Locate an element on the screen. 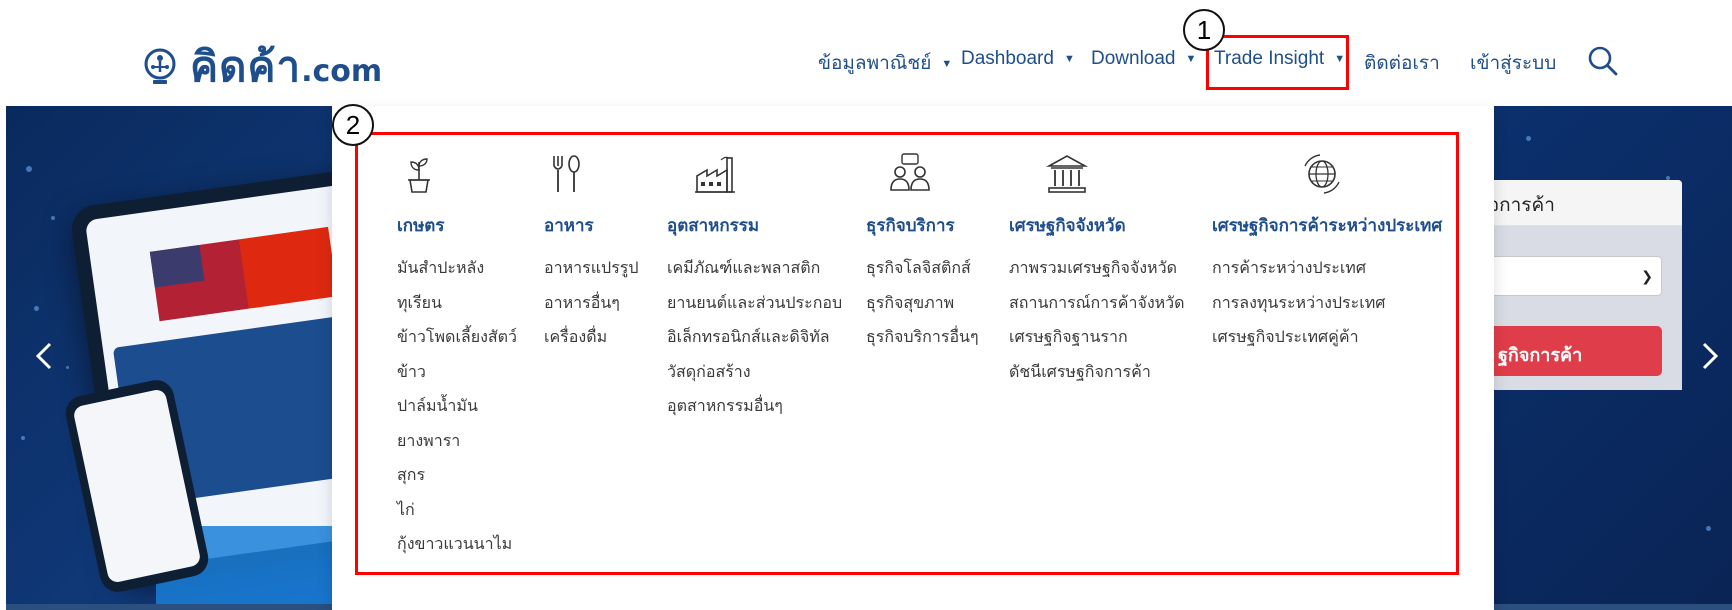 This screenshot has height=610, width=1732. search-icon is located at coordinates (1603, 61).